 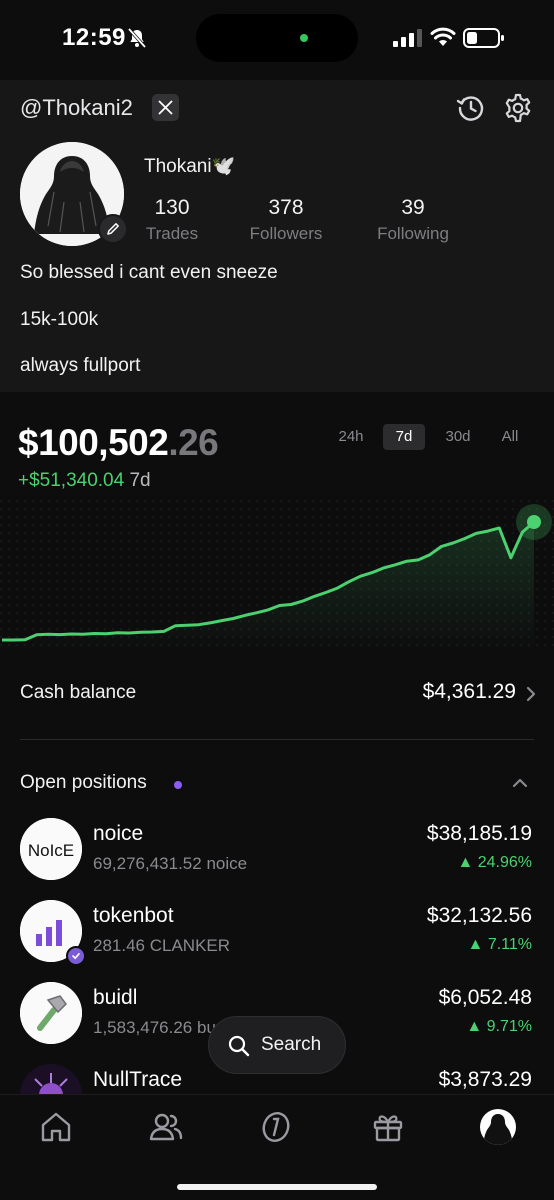 What do you see at coordinates (56, 1127) in the screenshot?
I see `home-icon` at bounding box center [56, 1127].